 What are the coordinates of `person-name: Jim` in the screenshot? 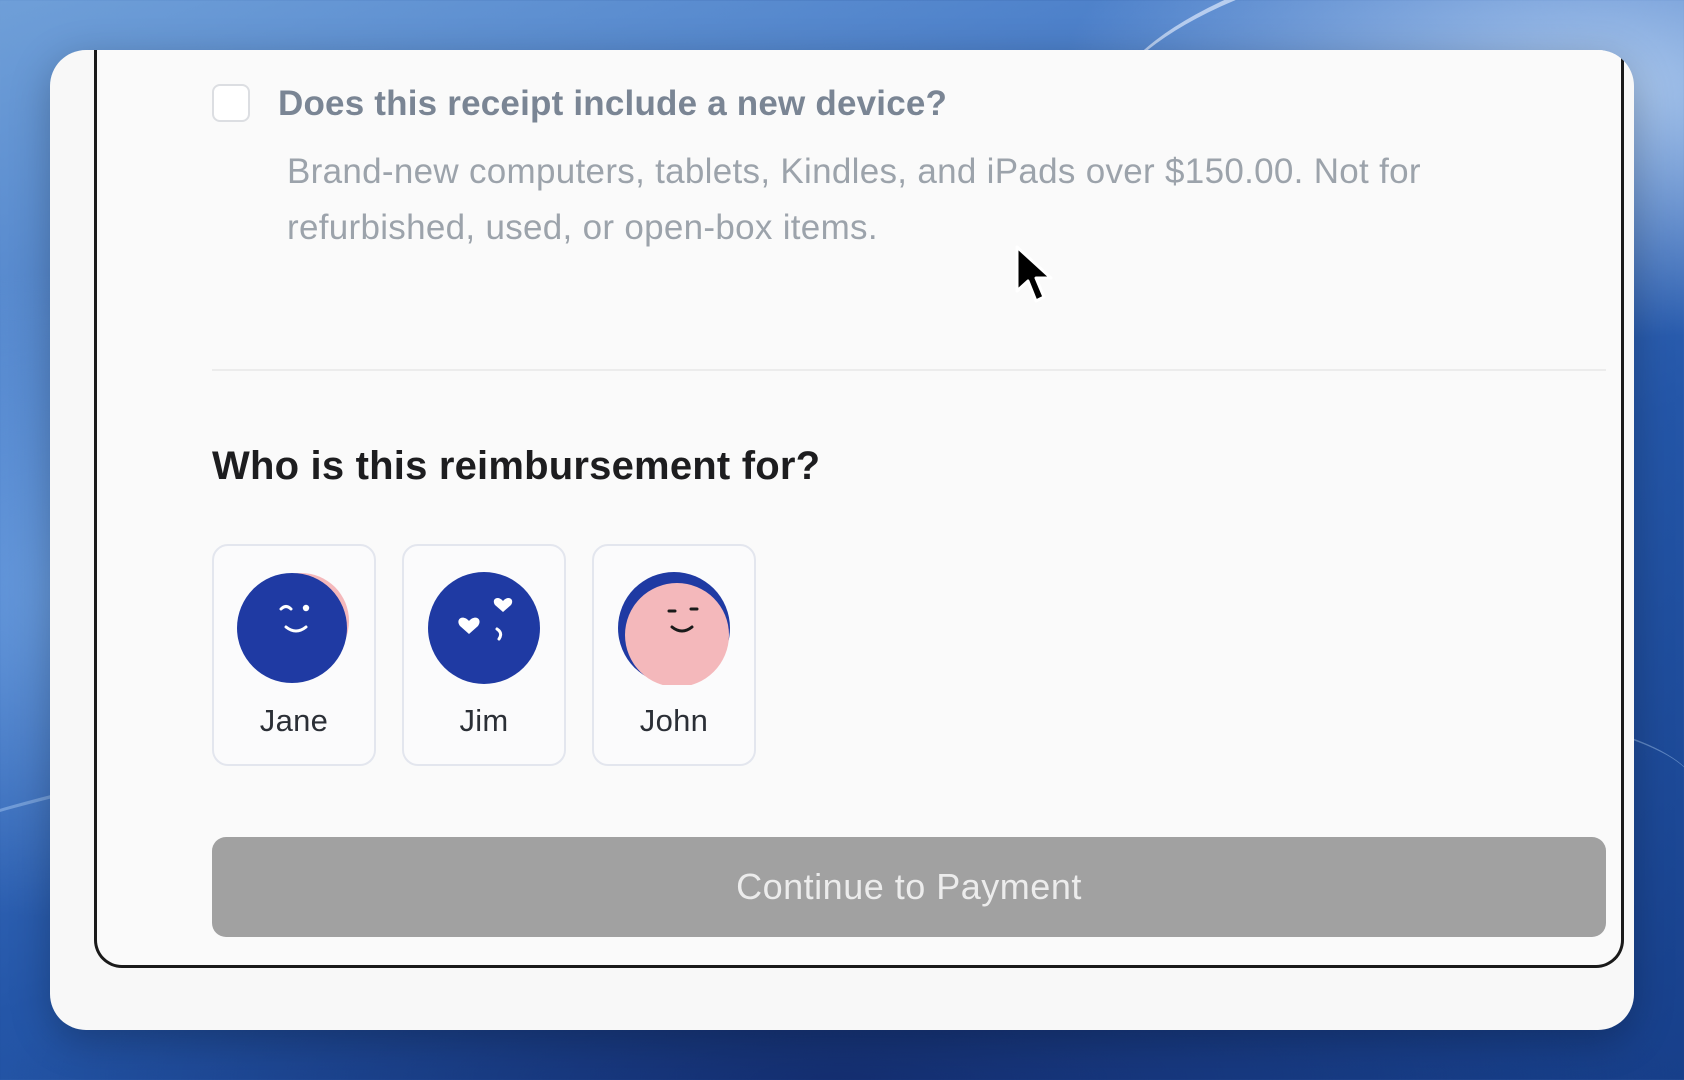 It's located at (484, 720).